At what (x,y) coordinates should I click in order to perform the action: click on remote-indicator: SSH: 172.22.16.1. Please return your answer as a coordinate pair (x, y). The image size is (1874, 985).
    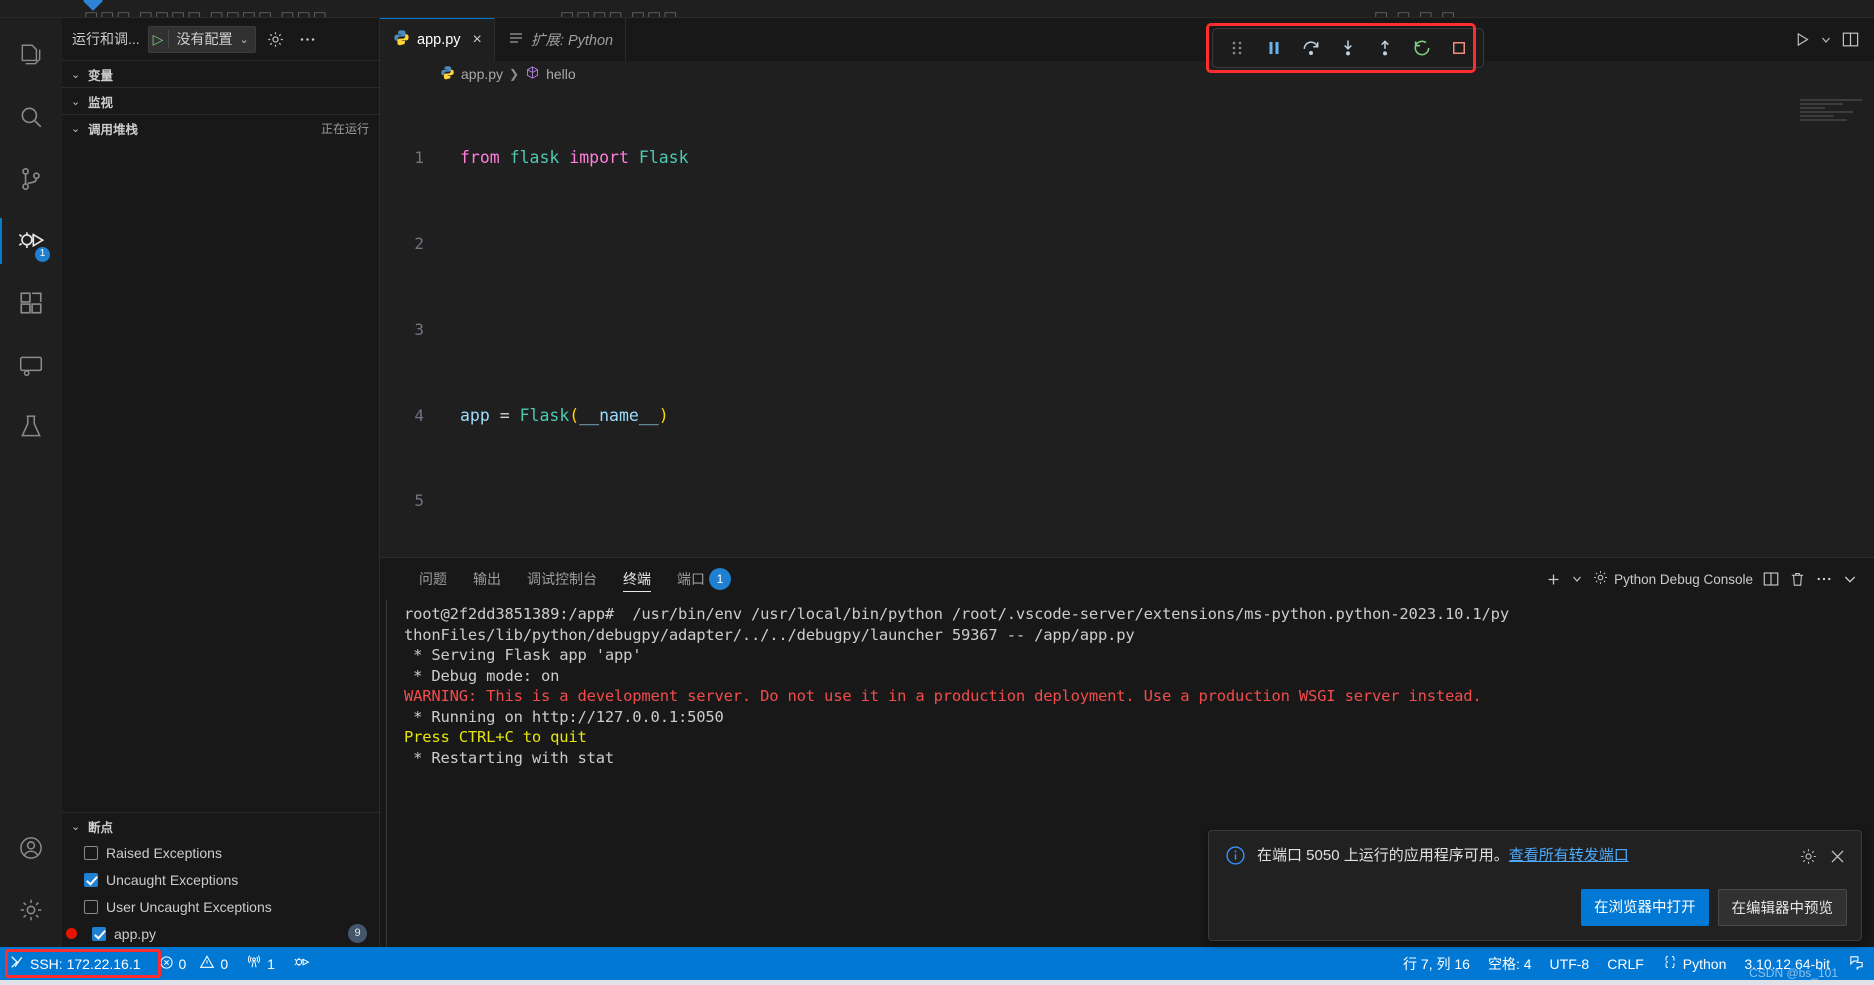
    Looking at the image, I should click on (75, 963).